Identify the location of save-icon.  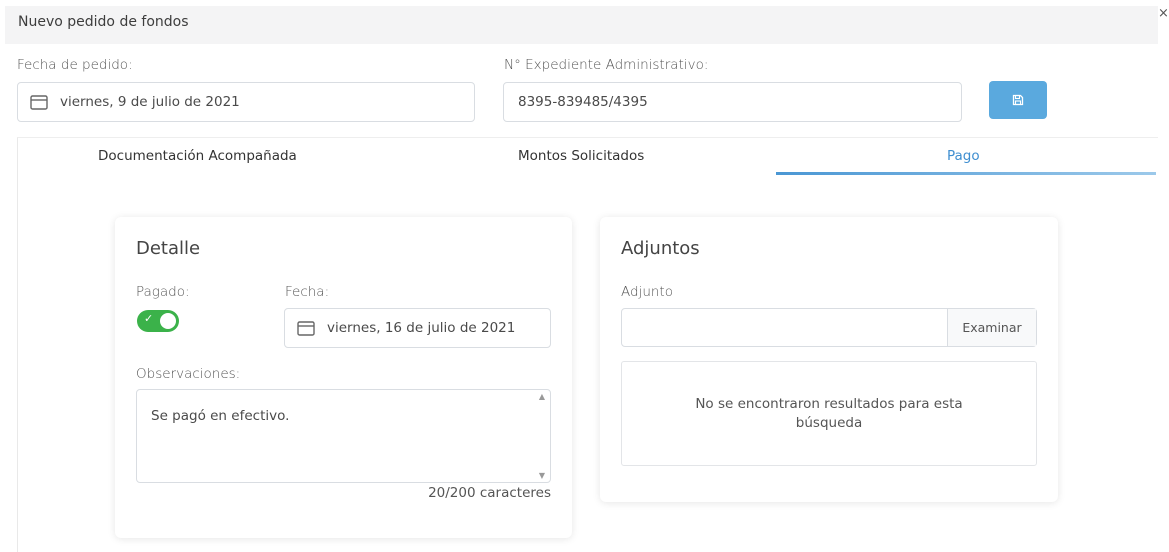
(1018, 100).